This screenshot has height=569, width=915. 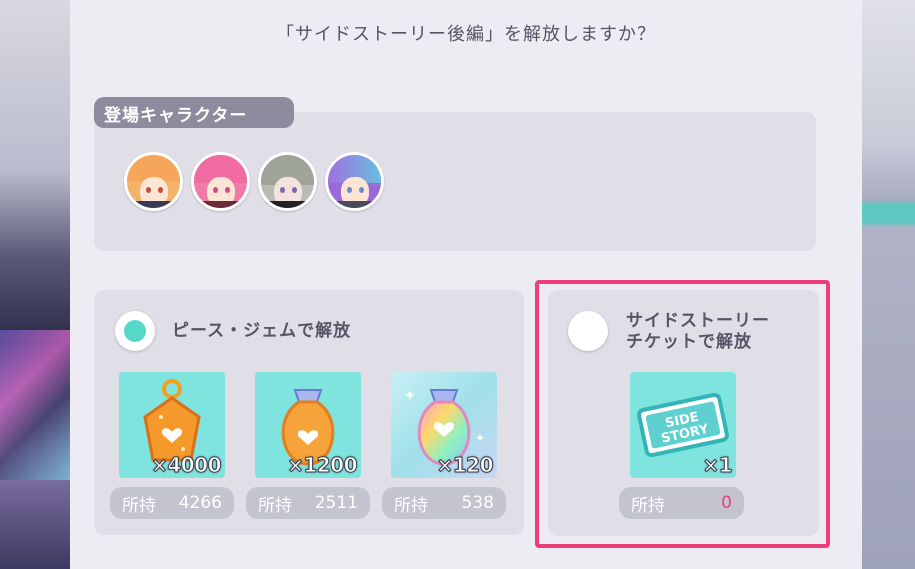 What do you see at coordinates (336, 503) in the screenshot?
I see `owned-value: 2511` at bounding box center [336, 503].